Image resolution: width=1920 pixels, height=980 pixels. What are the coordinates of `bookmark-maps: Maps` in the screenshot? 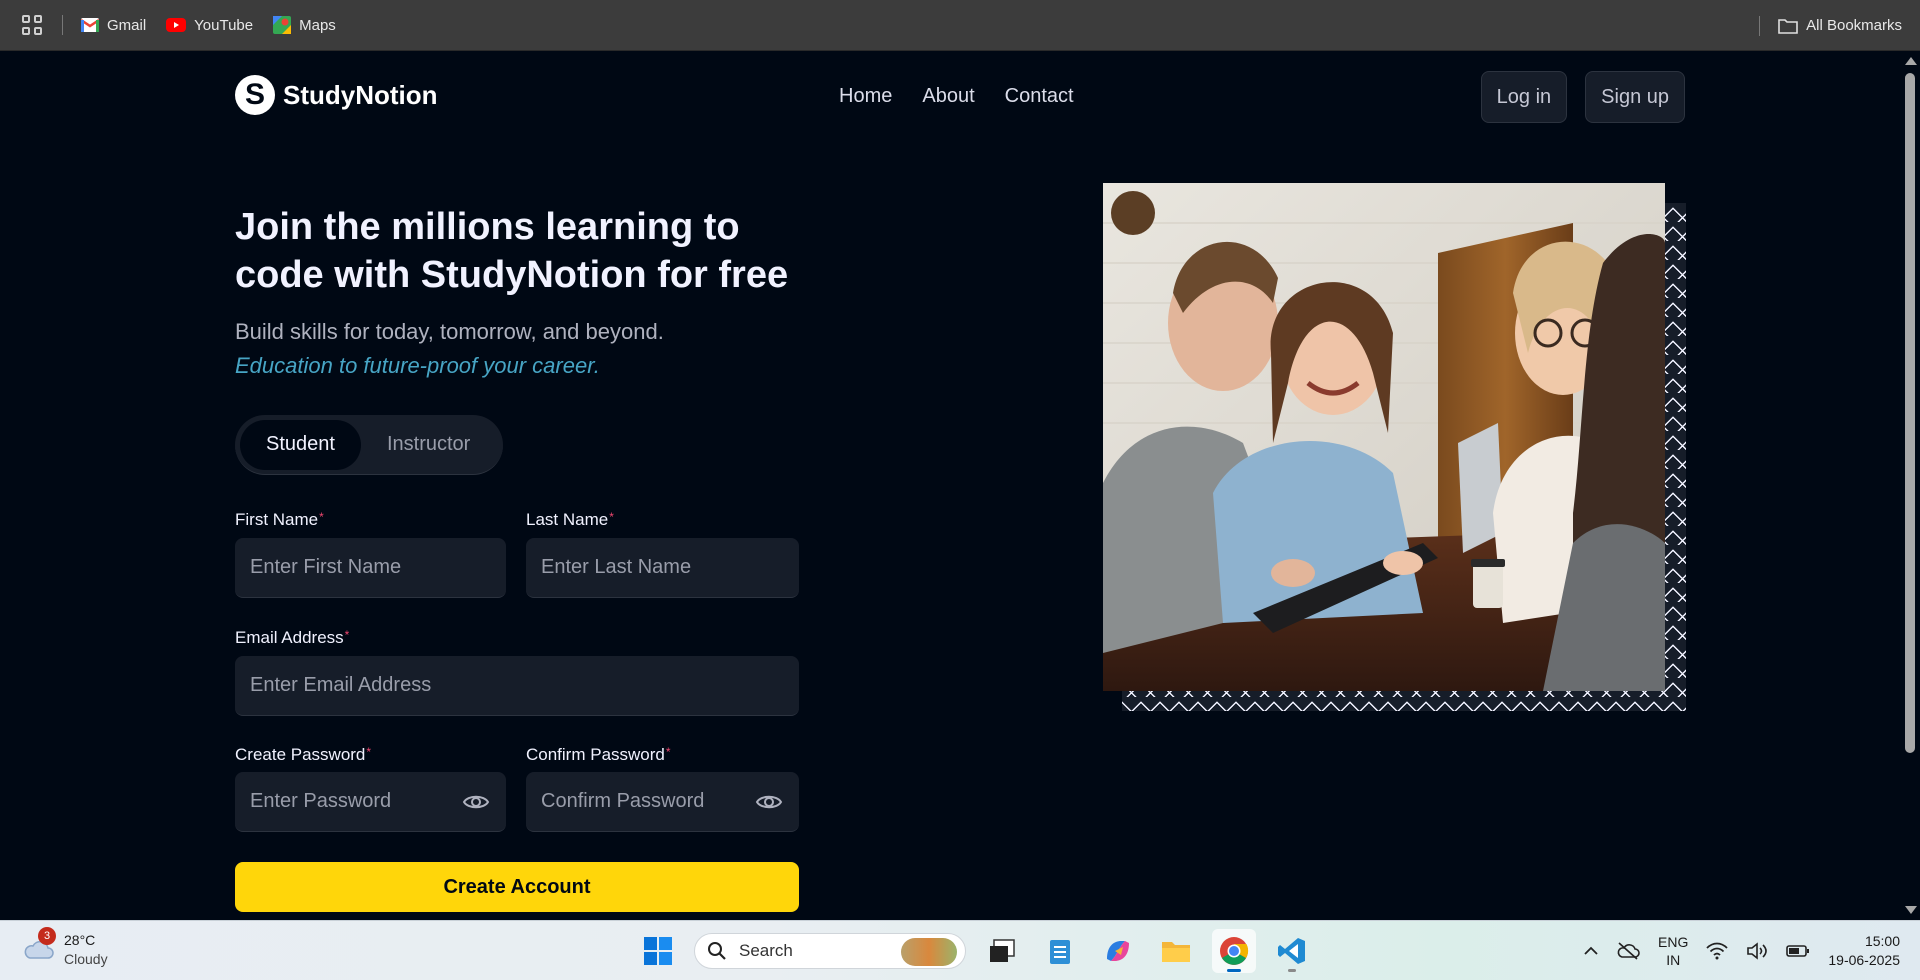 It's located at (304, 25).